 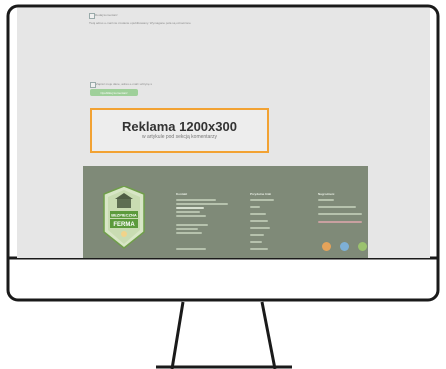 What do you see at coordinates (223, 335) in the screenshot?
I see `monitor-stand` at bounding box center [223, 335].